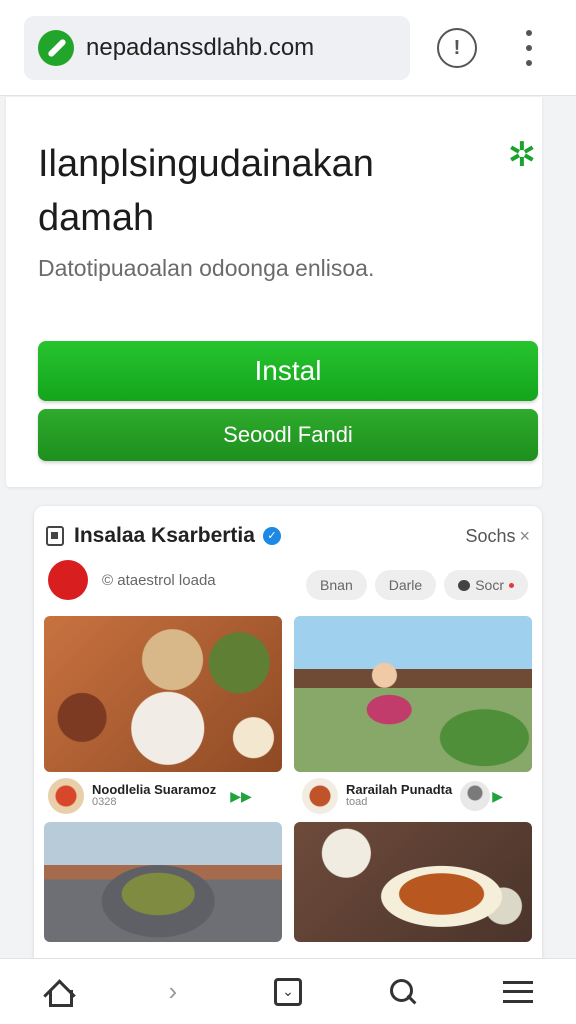 The height and width of the screenshot is (1024, 576). I want to click on browser-toolbar: nepadanssdlahb.com !, so click(288, 48).